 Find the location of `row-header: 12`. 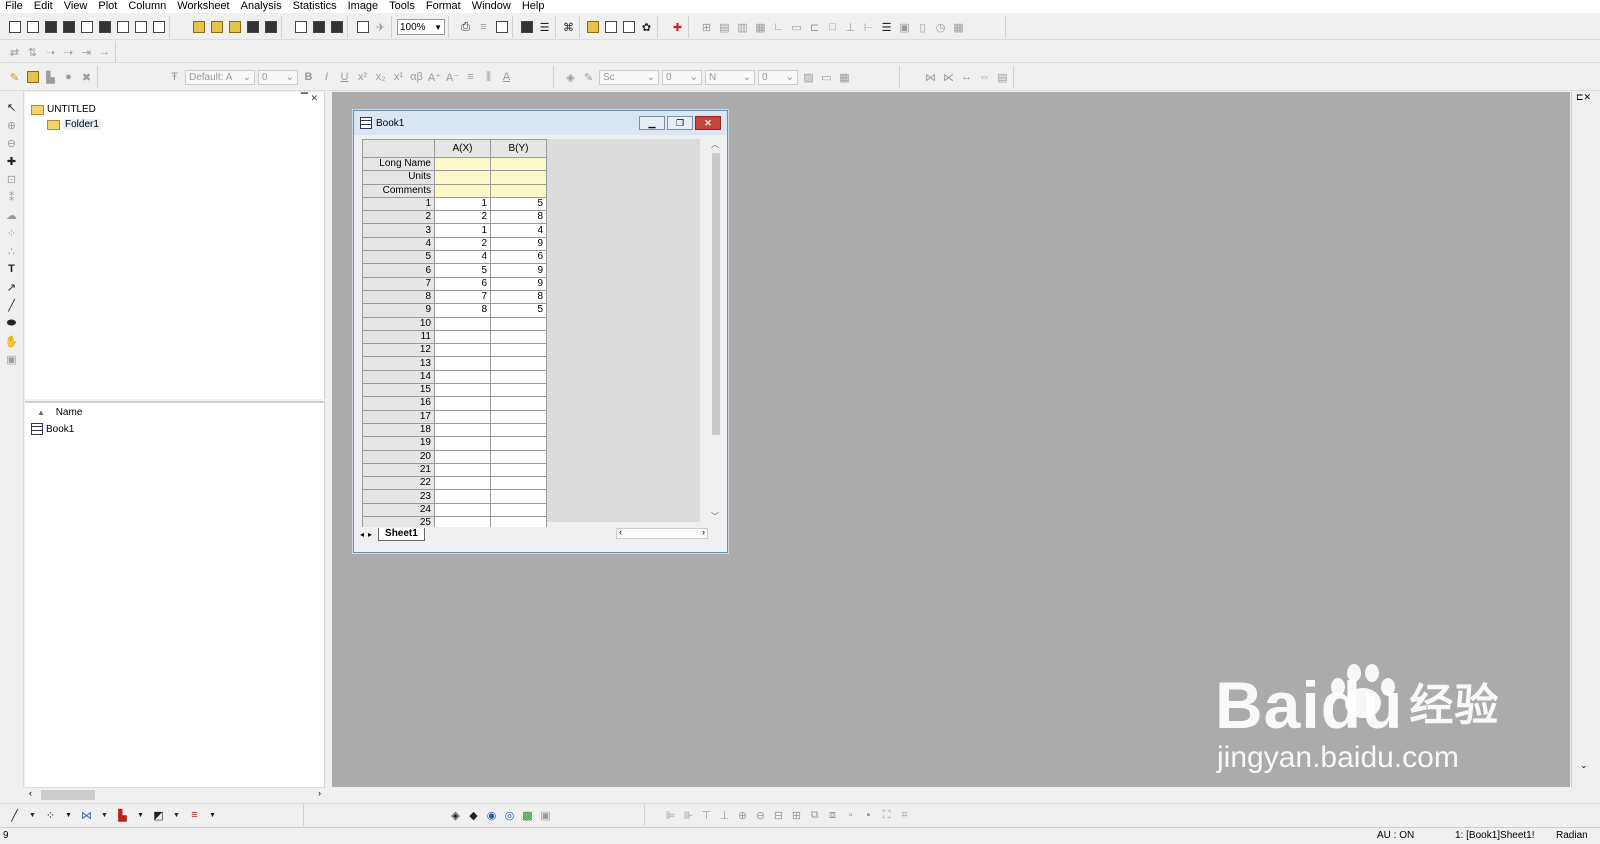

row-header: 12 is located at coordinates (398, 350).